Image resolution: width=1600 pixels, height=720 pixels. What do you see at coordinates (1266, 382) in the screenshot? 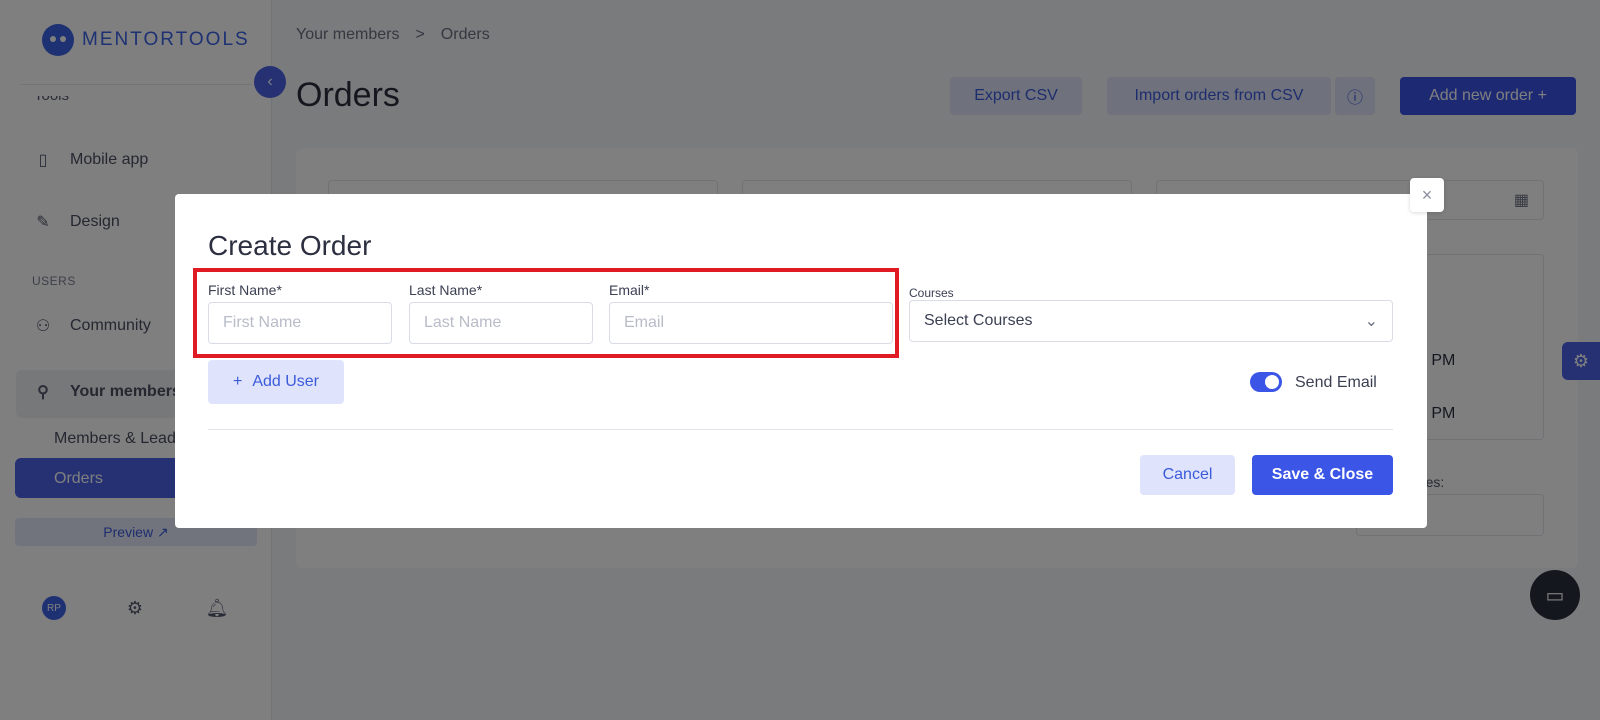
I see `send-email-toggle` at bounding box center [1266, 382].